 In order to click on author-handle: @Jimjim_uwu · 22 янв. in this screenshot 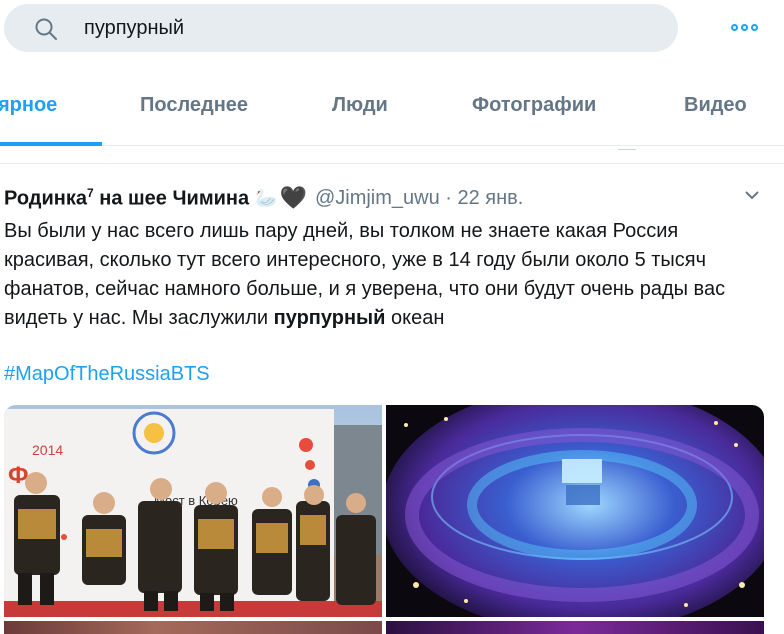, I will do `click(419, 198)`.